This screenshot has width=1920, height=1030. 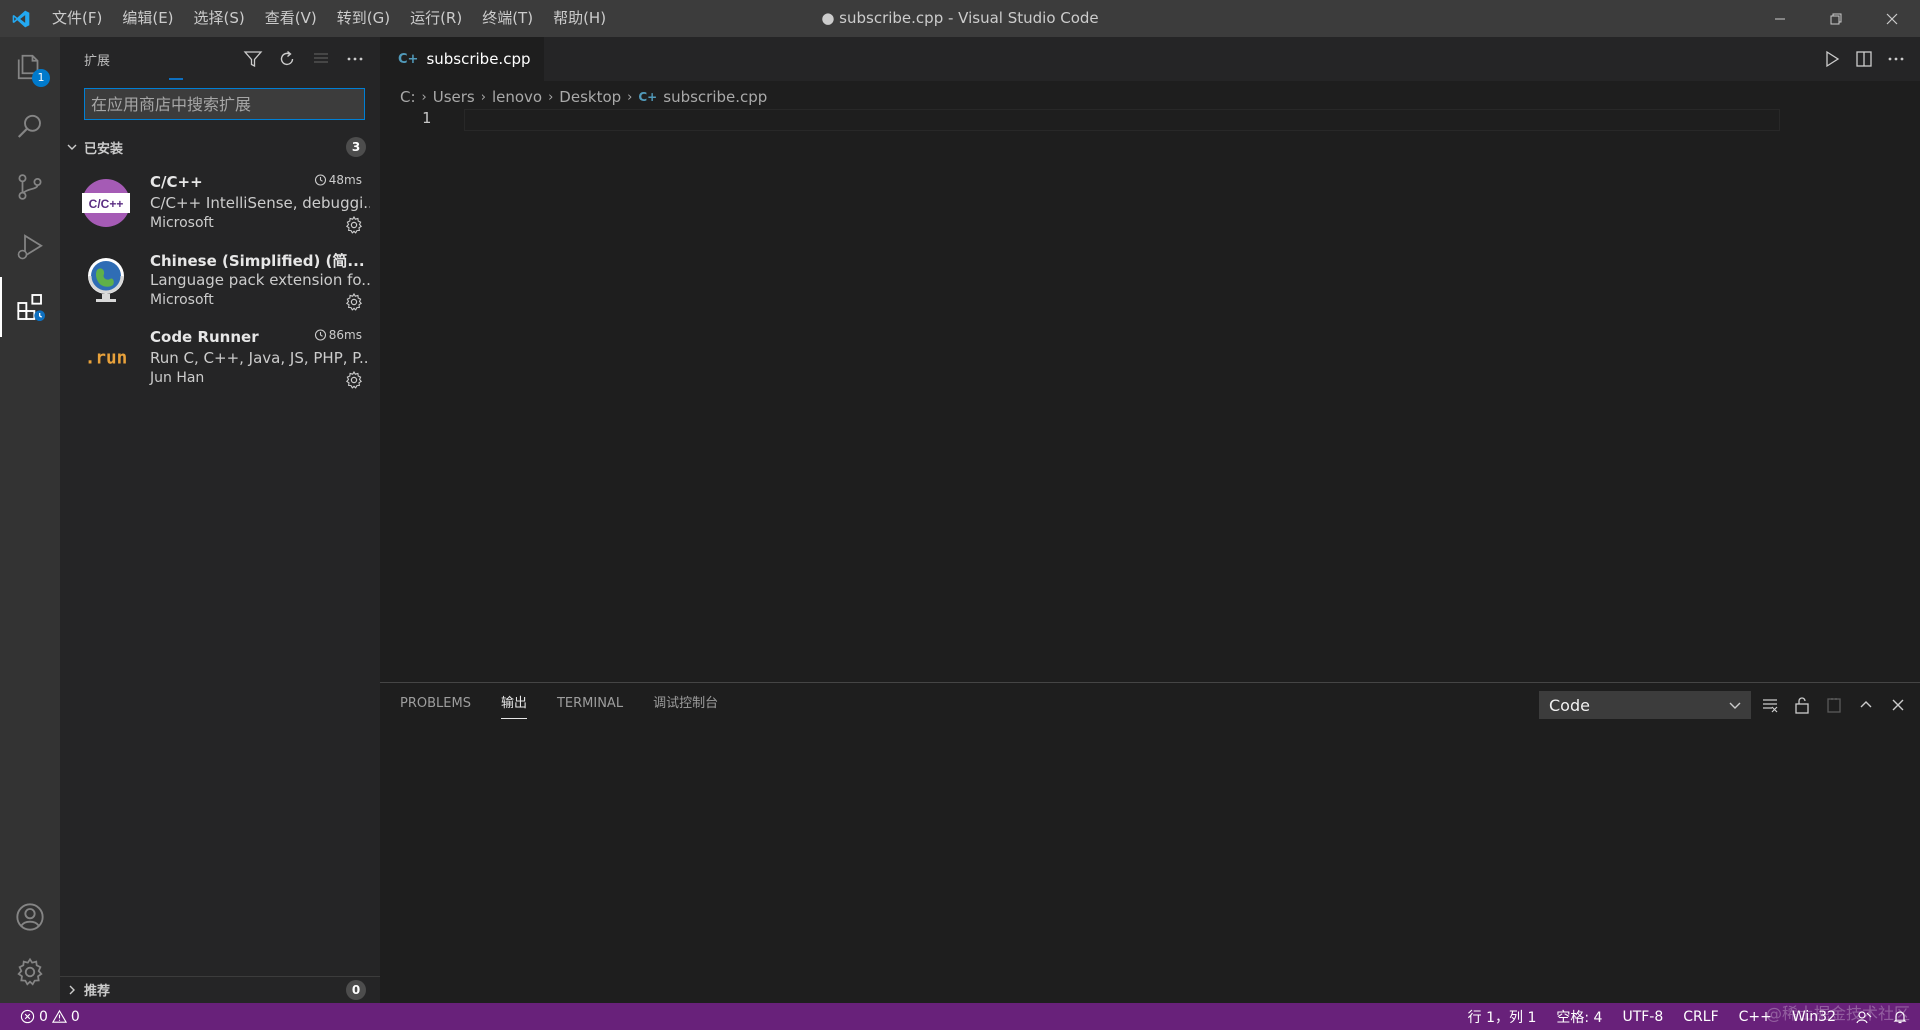 I want to click on restore-button, so click(x=1836, y=18).